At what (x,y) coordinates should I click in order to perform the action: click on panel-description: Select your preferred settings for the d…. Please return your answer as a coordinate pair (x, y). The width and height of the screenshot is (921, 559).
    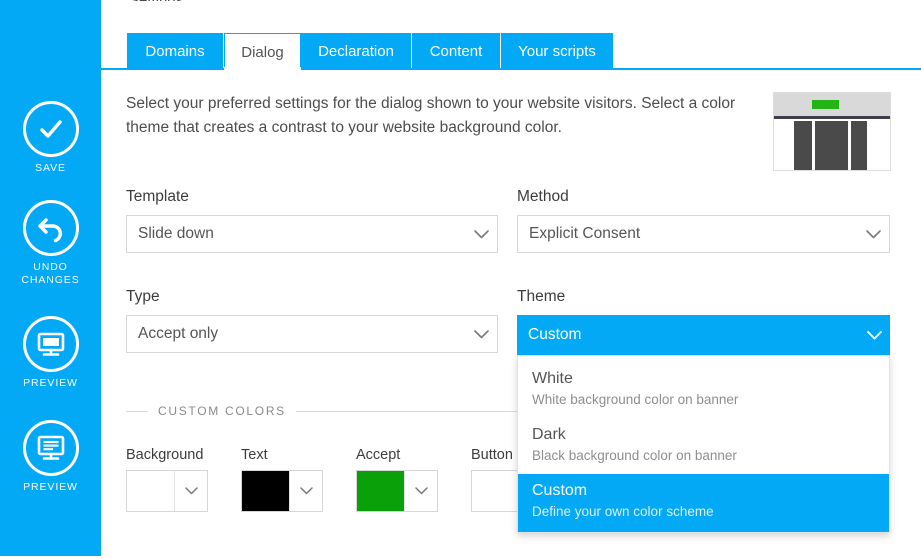
    Looking at the image, I should click on (431, 115).